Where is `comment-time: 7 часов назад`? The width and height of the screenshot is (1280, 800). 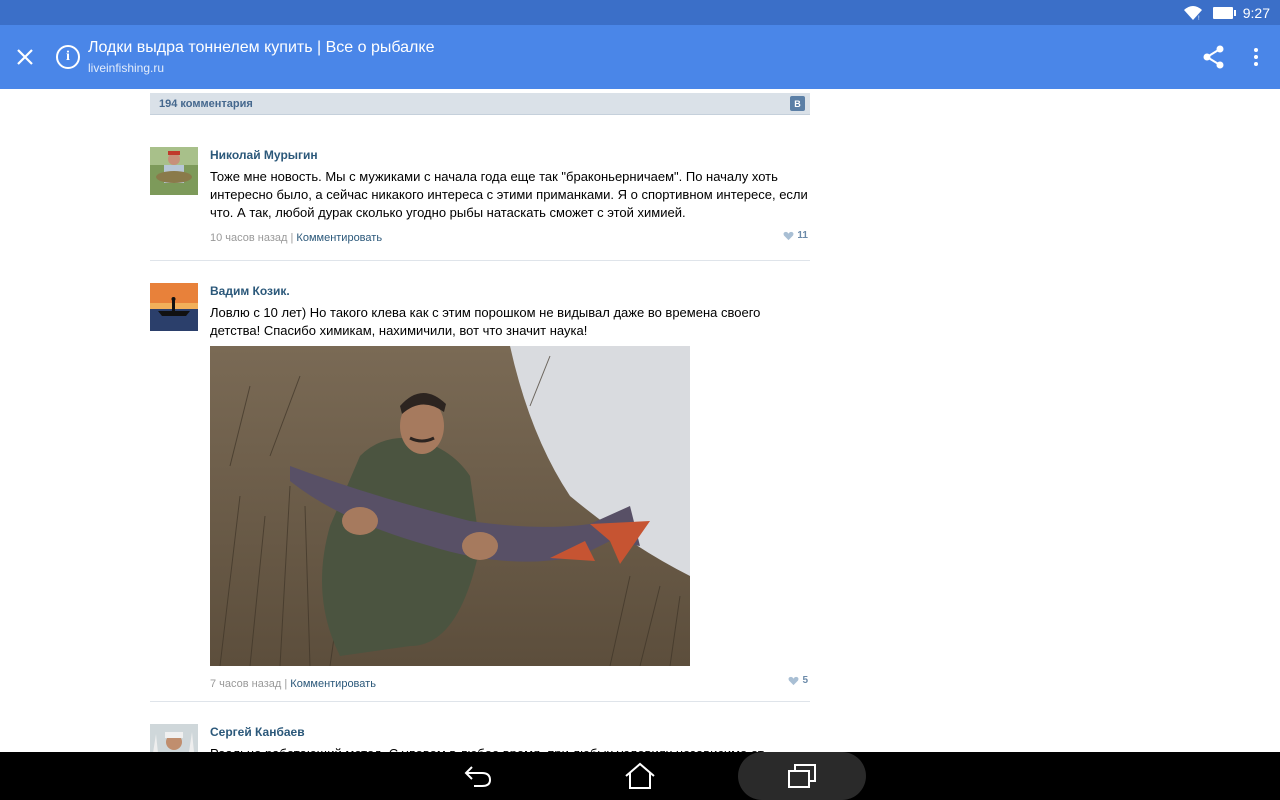
comment-time: 7 часов назад is located at coordinates (246, 684).